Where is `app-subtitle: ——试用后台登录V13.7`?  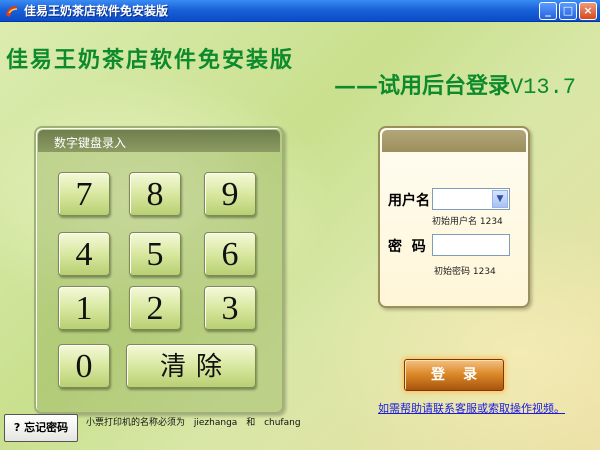
app-subtitle: ——试用后台登录V13.7 is located at coordinates (455, 84).